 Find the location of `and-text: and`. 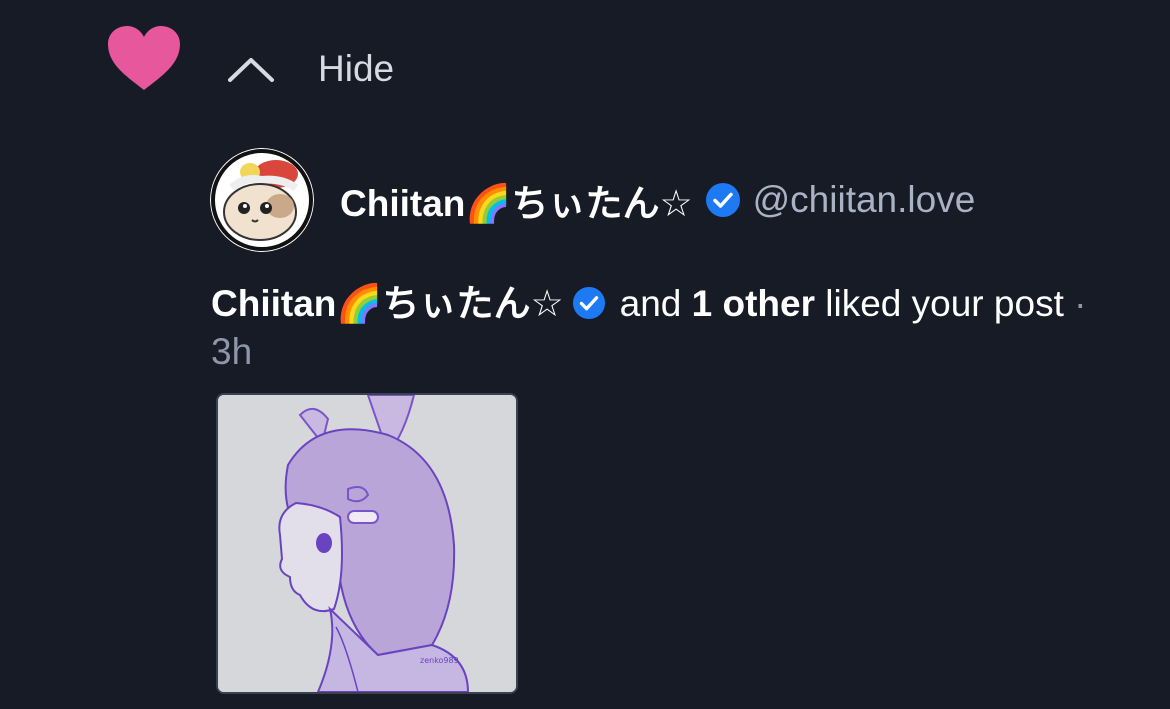

and-text: and is located at coordinates (650, 303).